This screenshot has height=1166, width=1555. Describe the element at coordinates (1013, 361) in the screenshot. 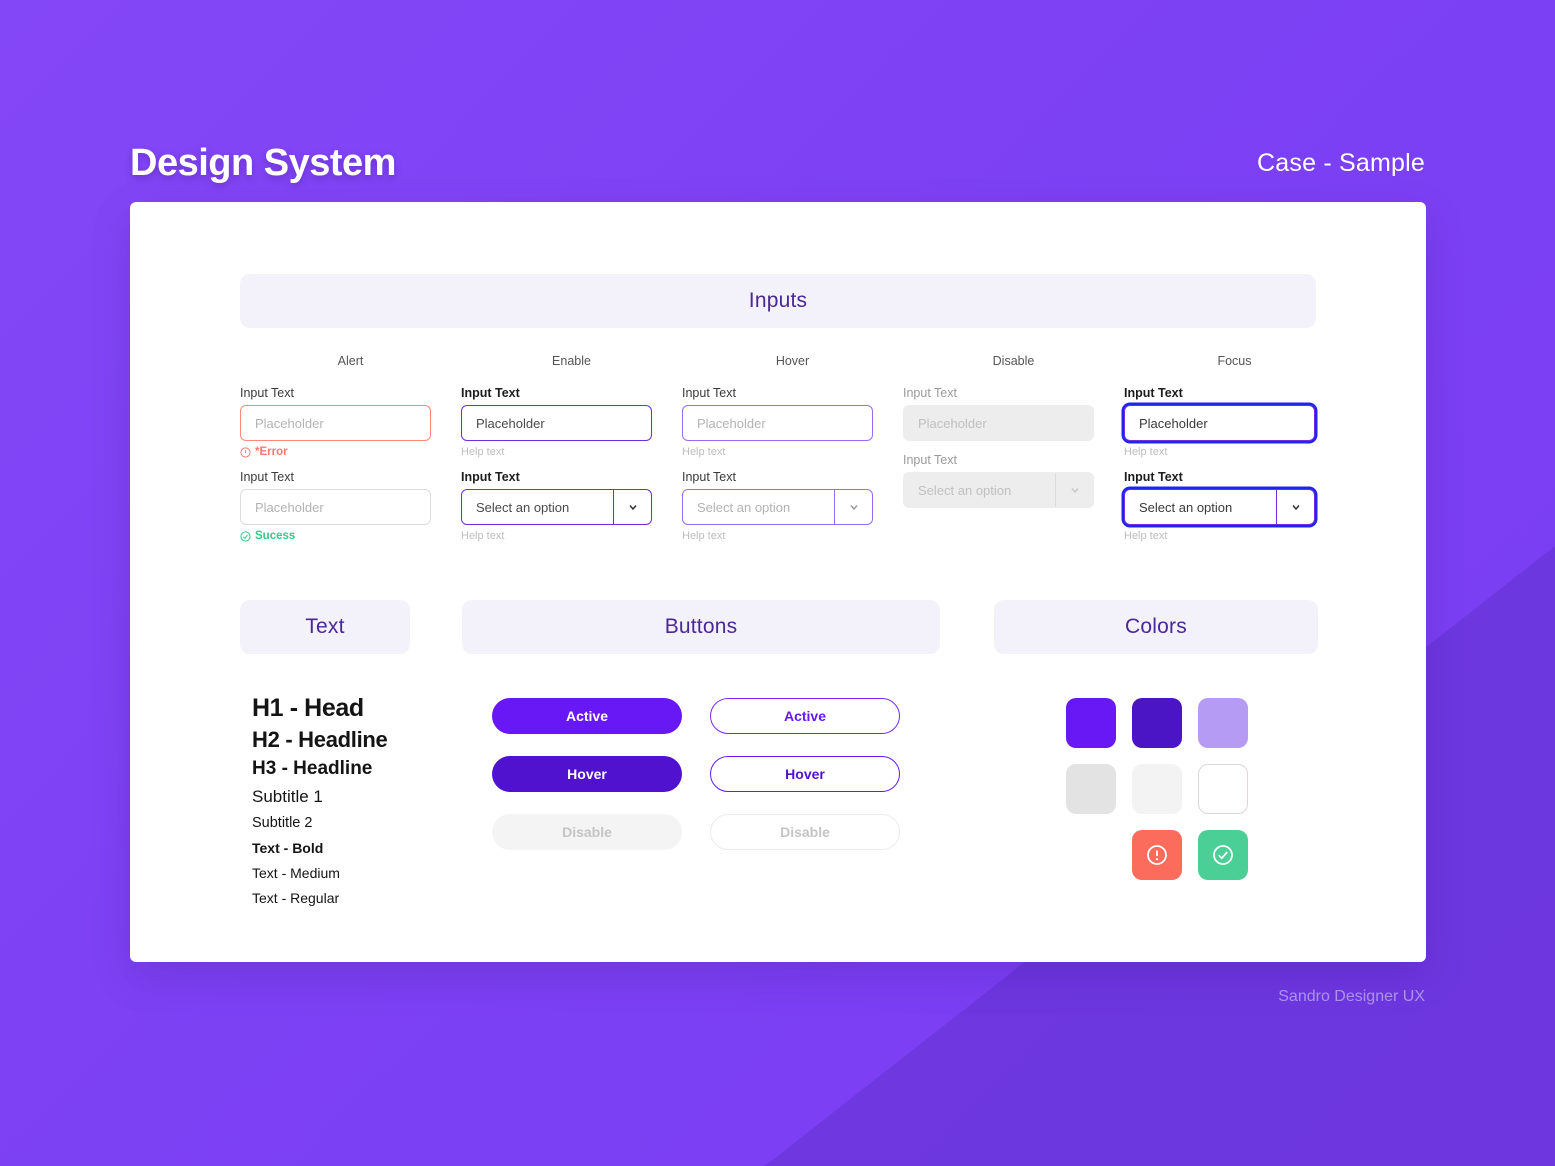

I see `column-label-disable: Disable` at that location.